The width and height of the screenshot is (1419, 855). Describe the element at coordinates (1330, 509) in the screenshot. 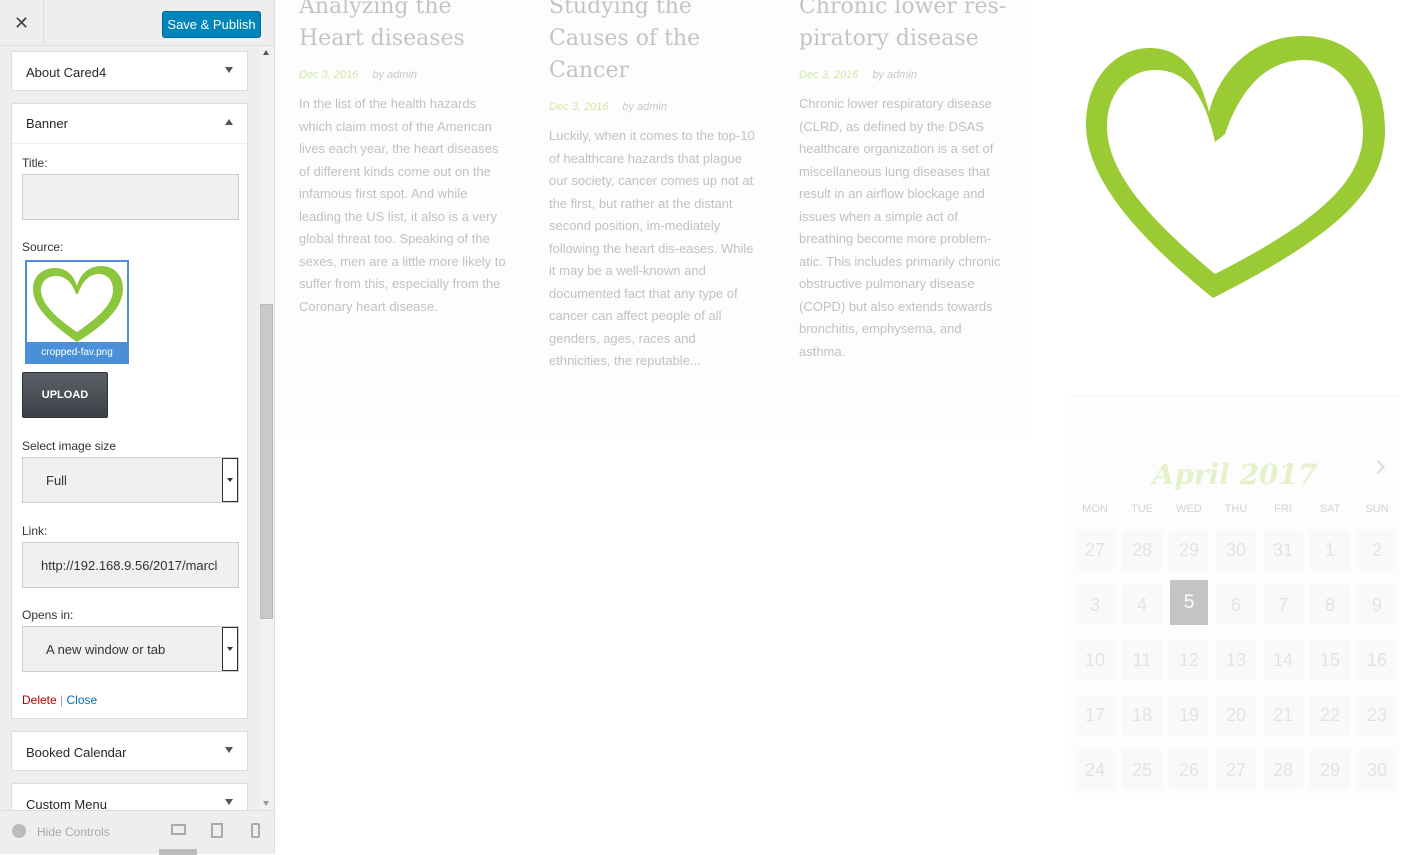

I see `calendar-weekday: SAT` at that location.